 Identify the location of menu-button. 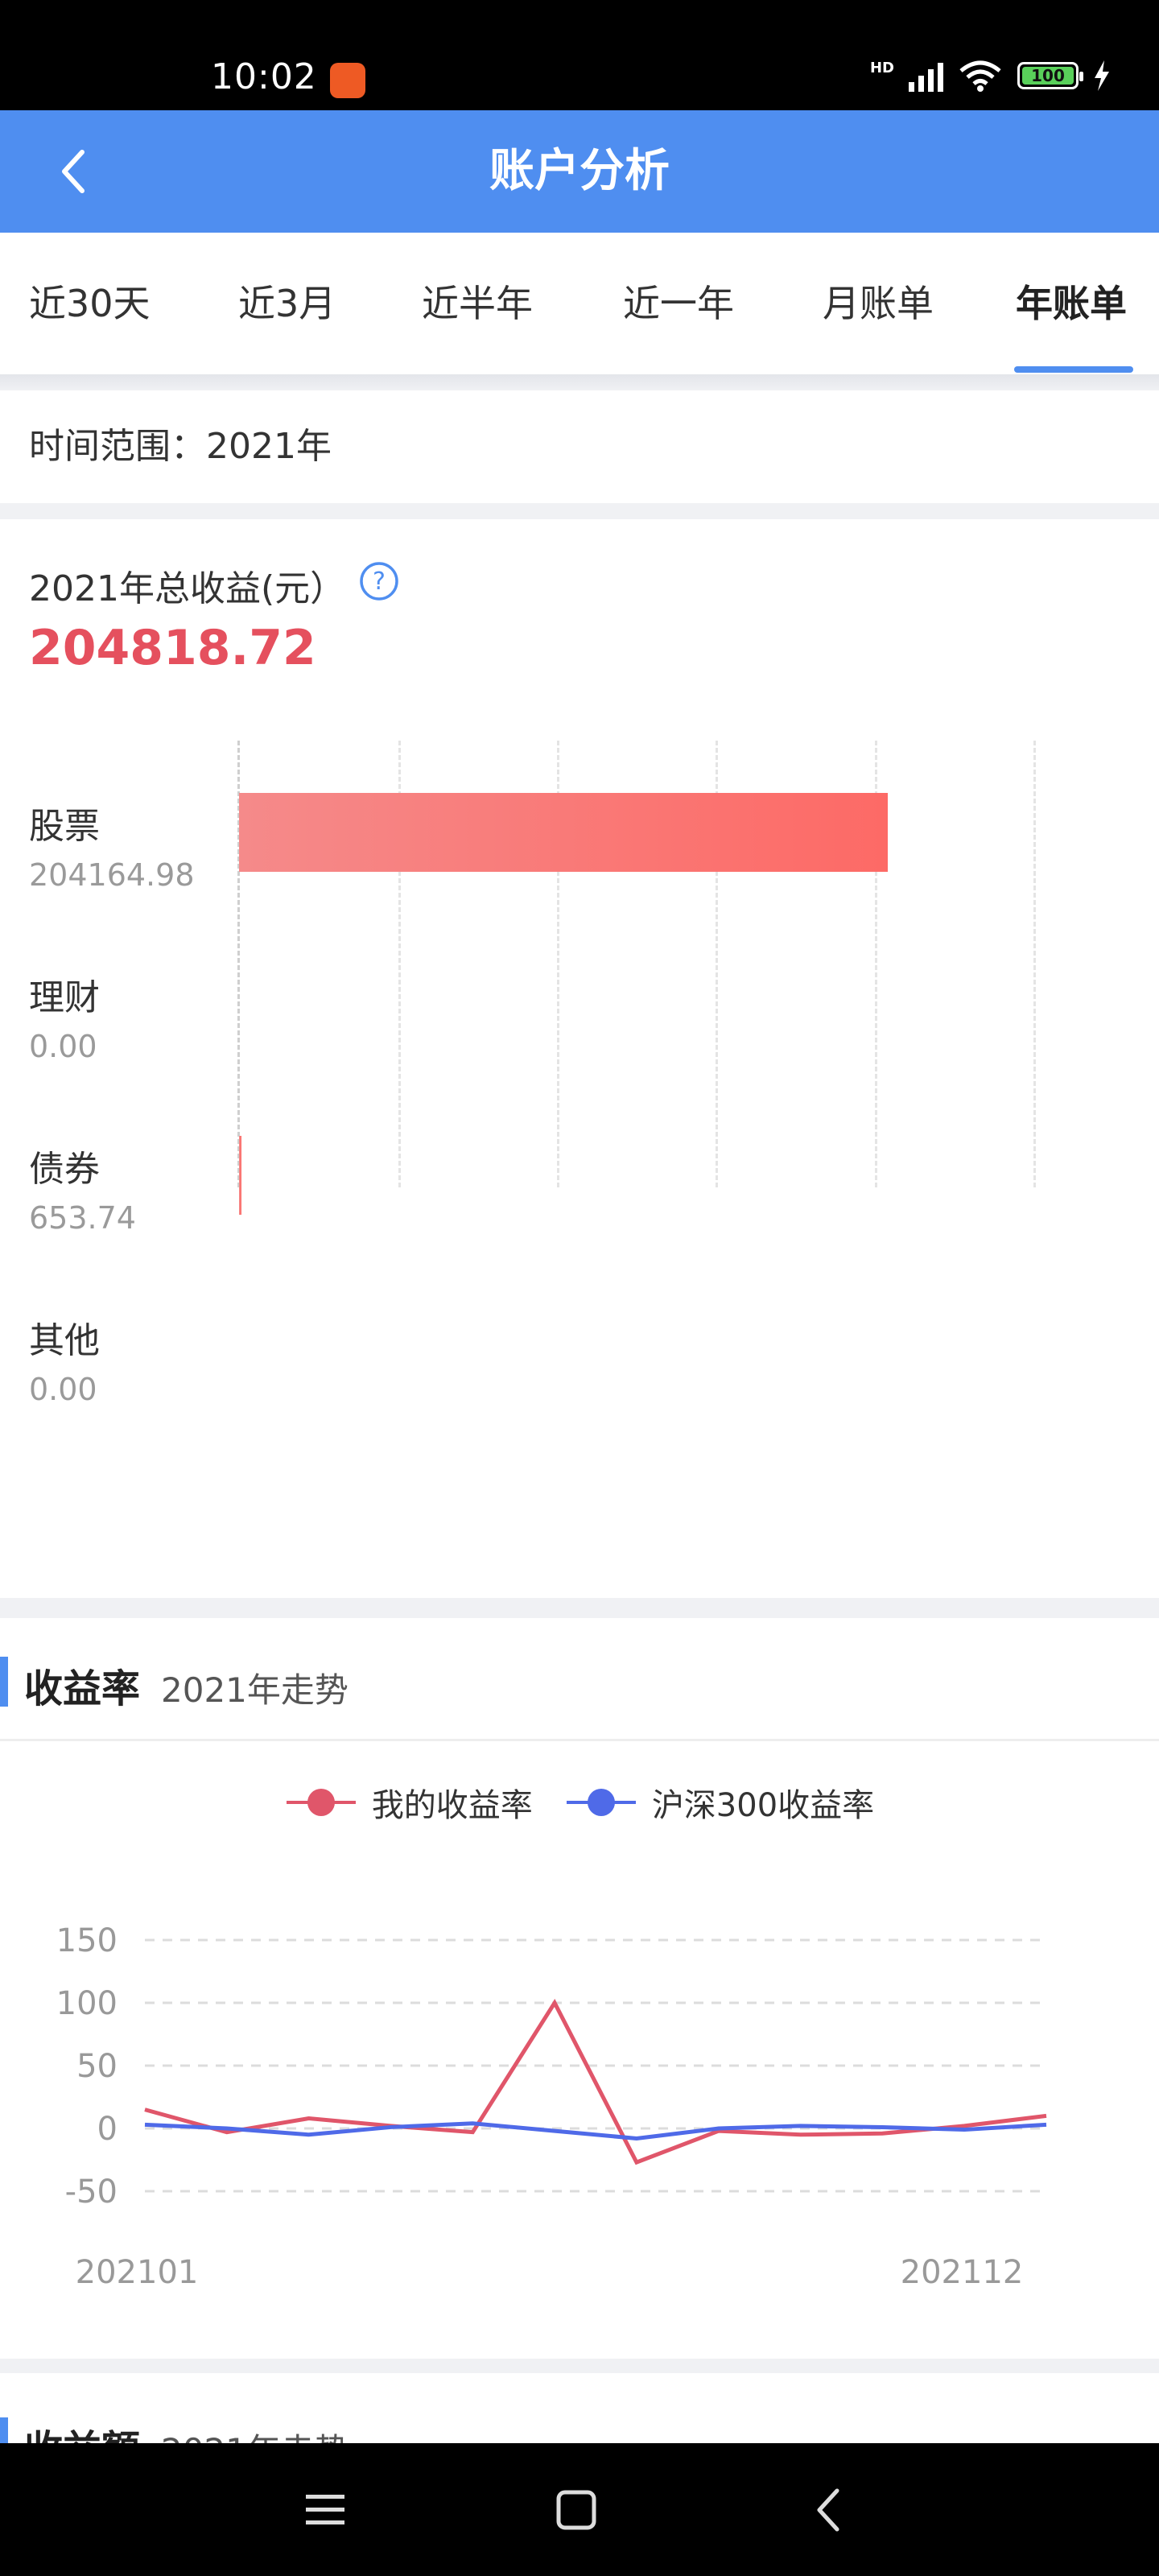
(325, 2509).